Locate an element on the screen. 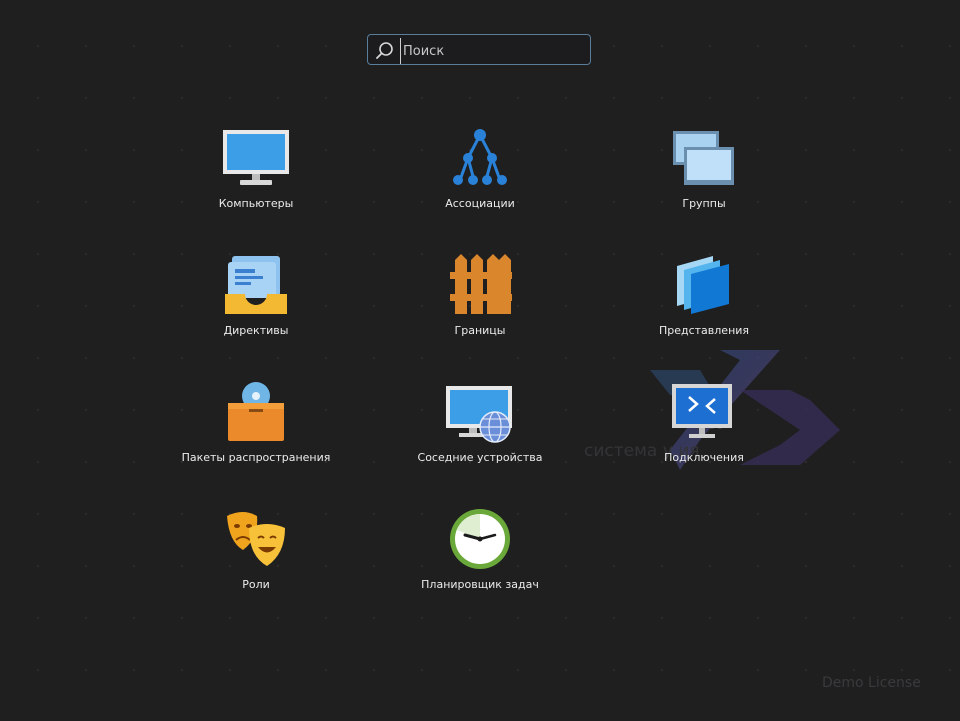 The image size is (960, 721). tile-directives: Директивы is located at coordinates (256, 304).